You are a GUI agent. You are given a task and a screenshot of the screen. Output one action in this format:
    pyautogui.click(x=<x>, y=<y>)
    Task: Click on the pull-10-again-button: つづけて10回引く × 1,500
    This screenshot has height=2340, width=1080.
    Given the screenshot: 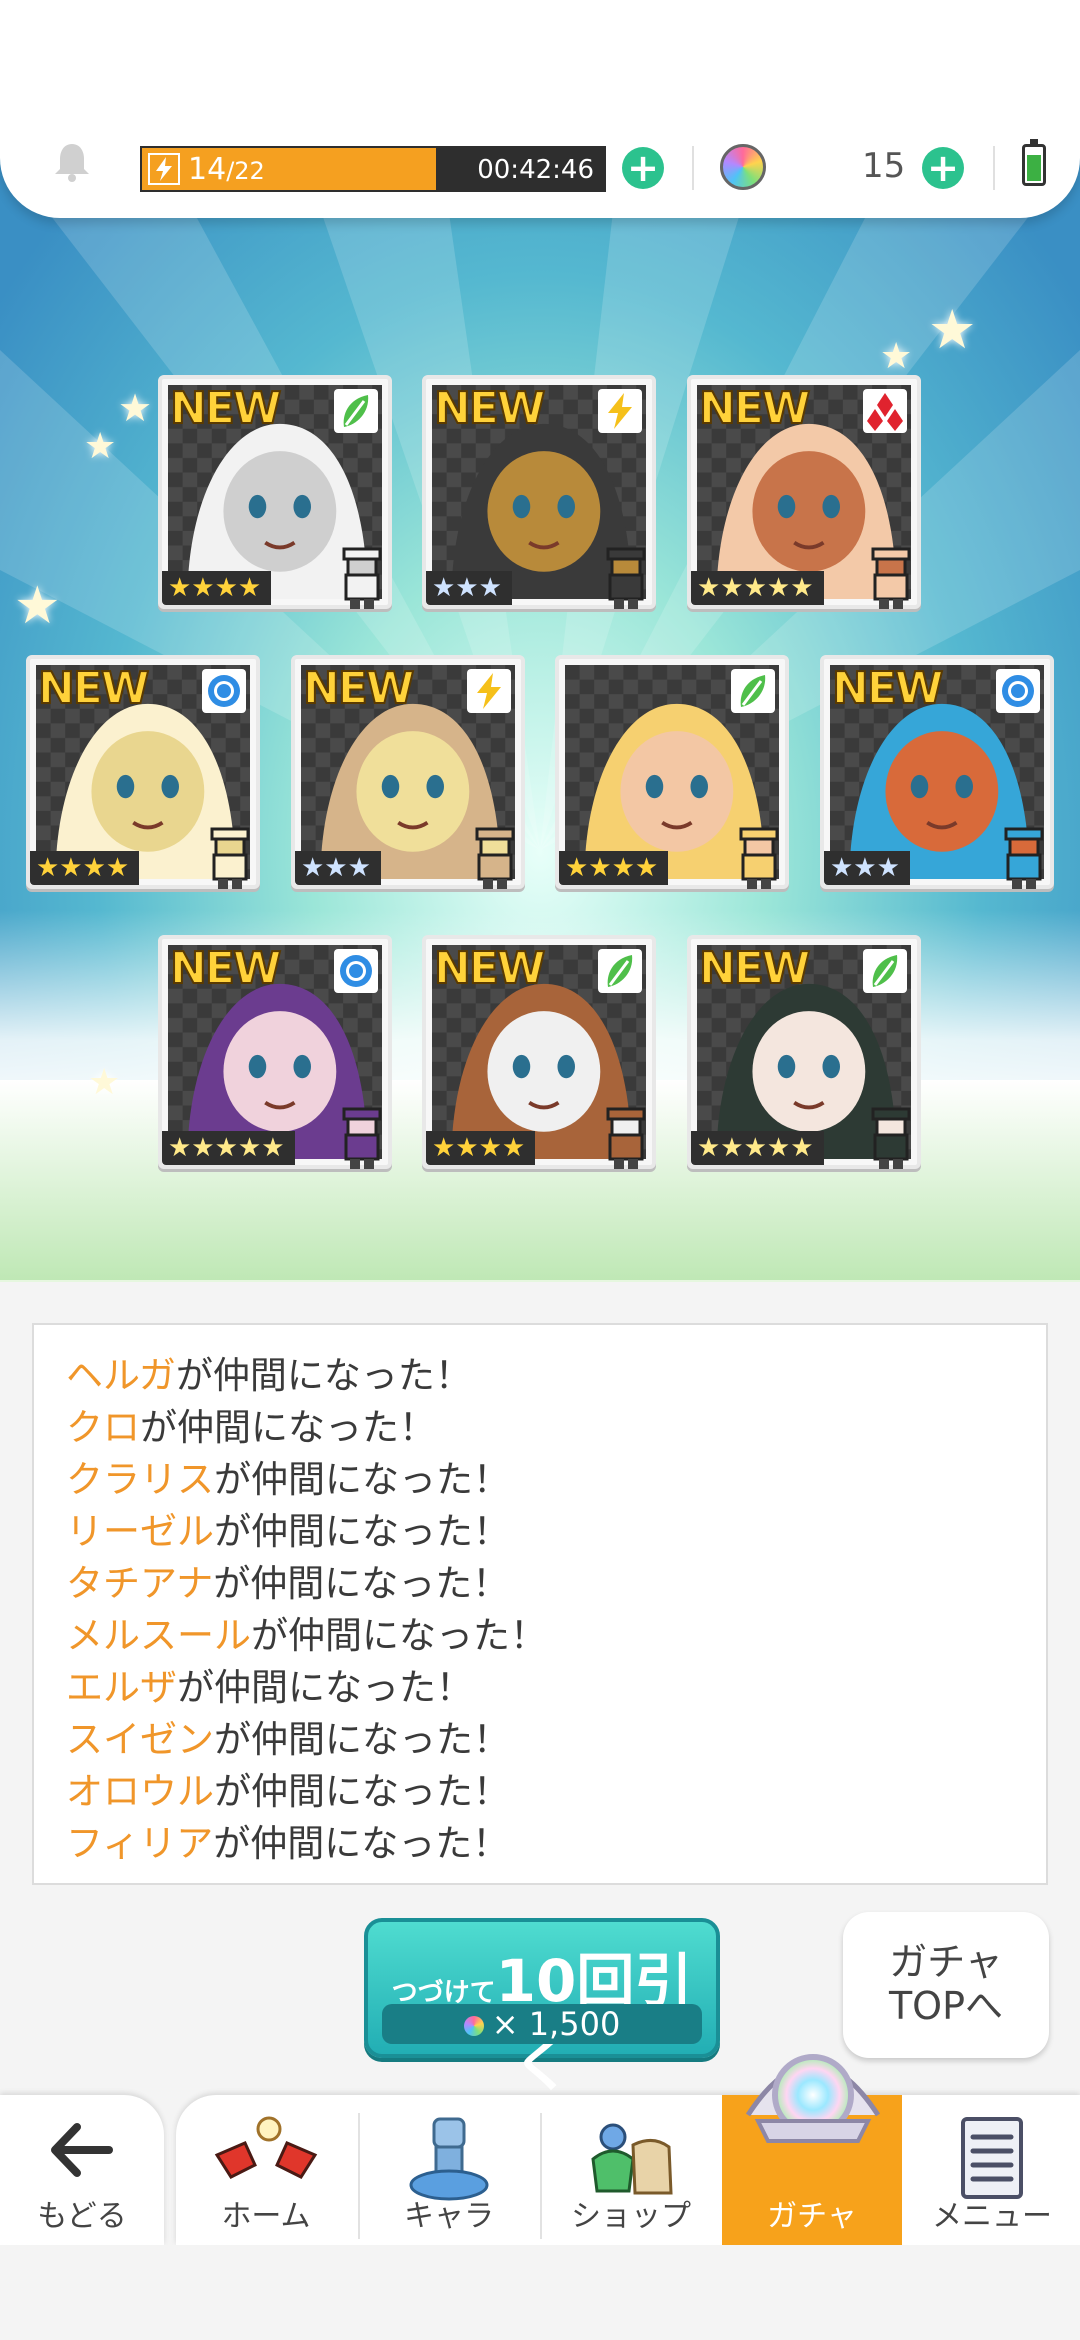 What is the action you would take?
    pyautogui.click(x=542, y=2008)
    